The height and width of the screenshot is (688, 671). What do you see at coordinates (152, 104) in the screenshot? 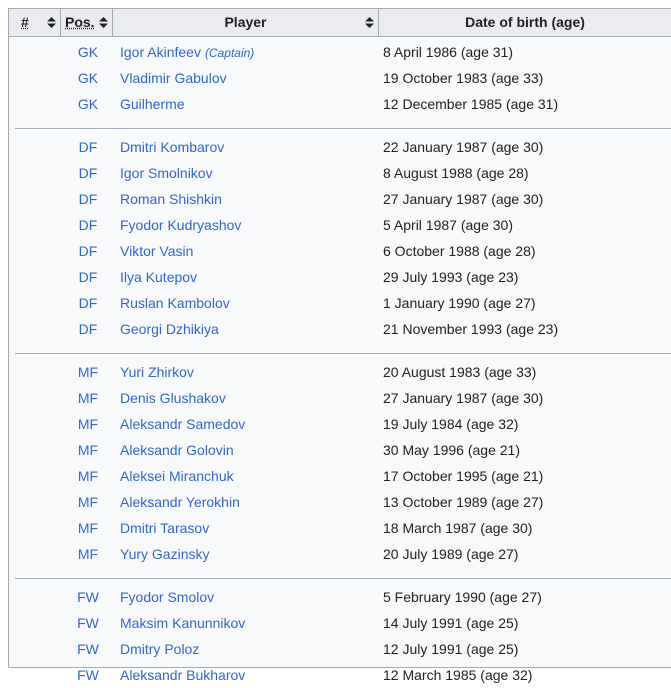
I see `player-name-link: Guilherme` at bounding box center [152, 104].